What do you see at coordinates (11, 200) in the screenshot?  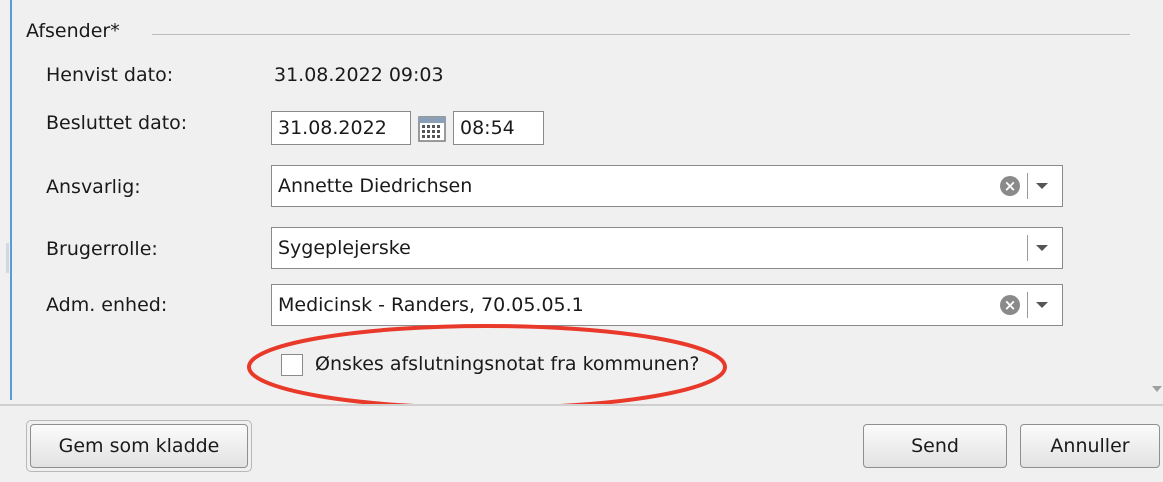 I see `left-accent-border` at bounding box center [11, 200].